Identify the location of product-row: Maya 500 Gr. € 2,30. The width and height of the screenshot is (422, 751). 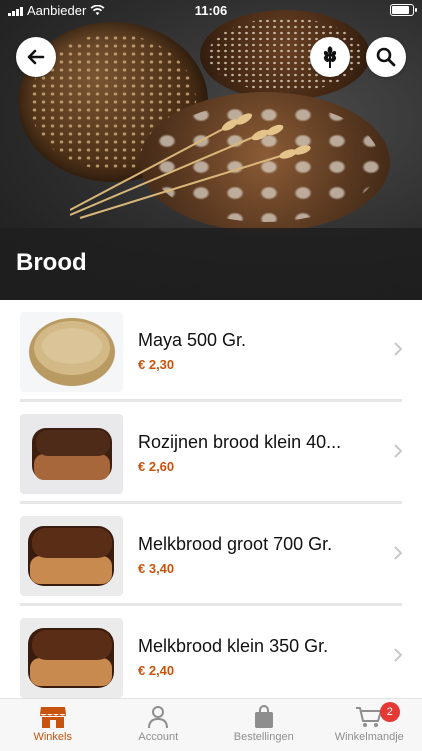
(211, 351).